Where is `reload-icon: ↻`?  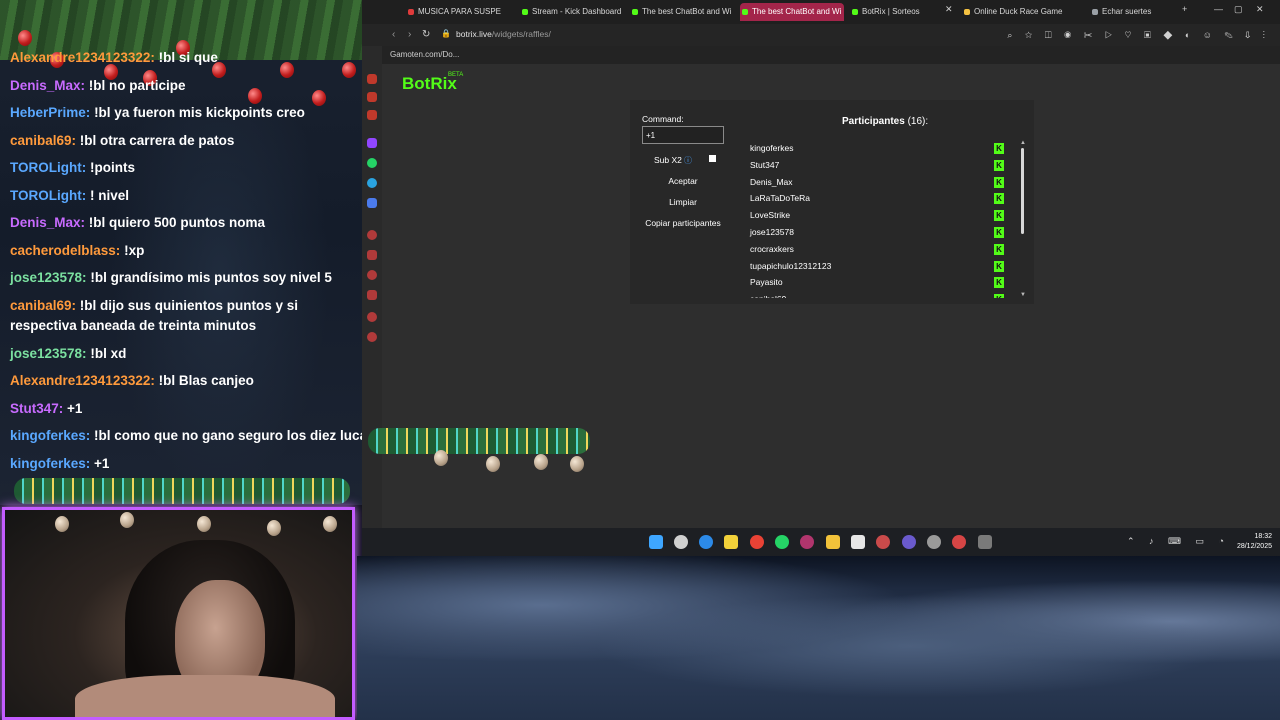
reload-icon: ↻ is located at coordinates (426, 34).